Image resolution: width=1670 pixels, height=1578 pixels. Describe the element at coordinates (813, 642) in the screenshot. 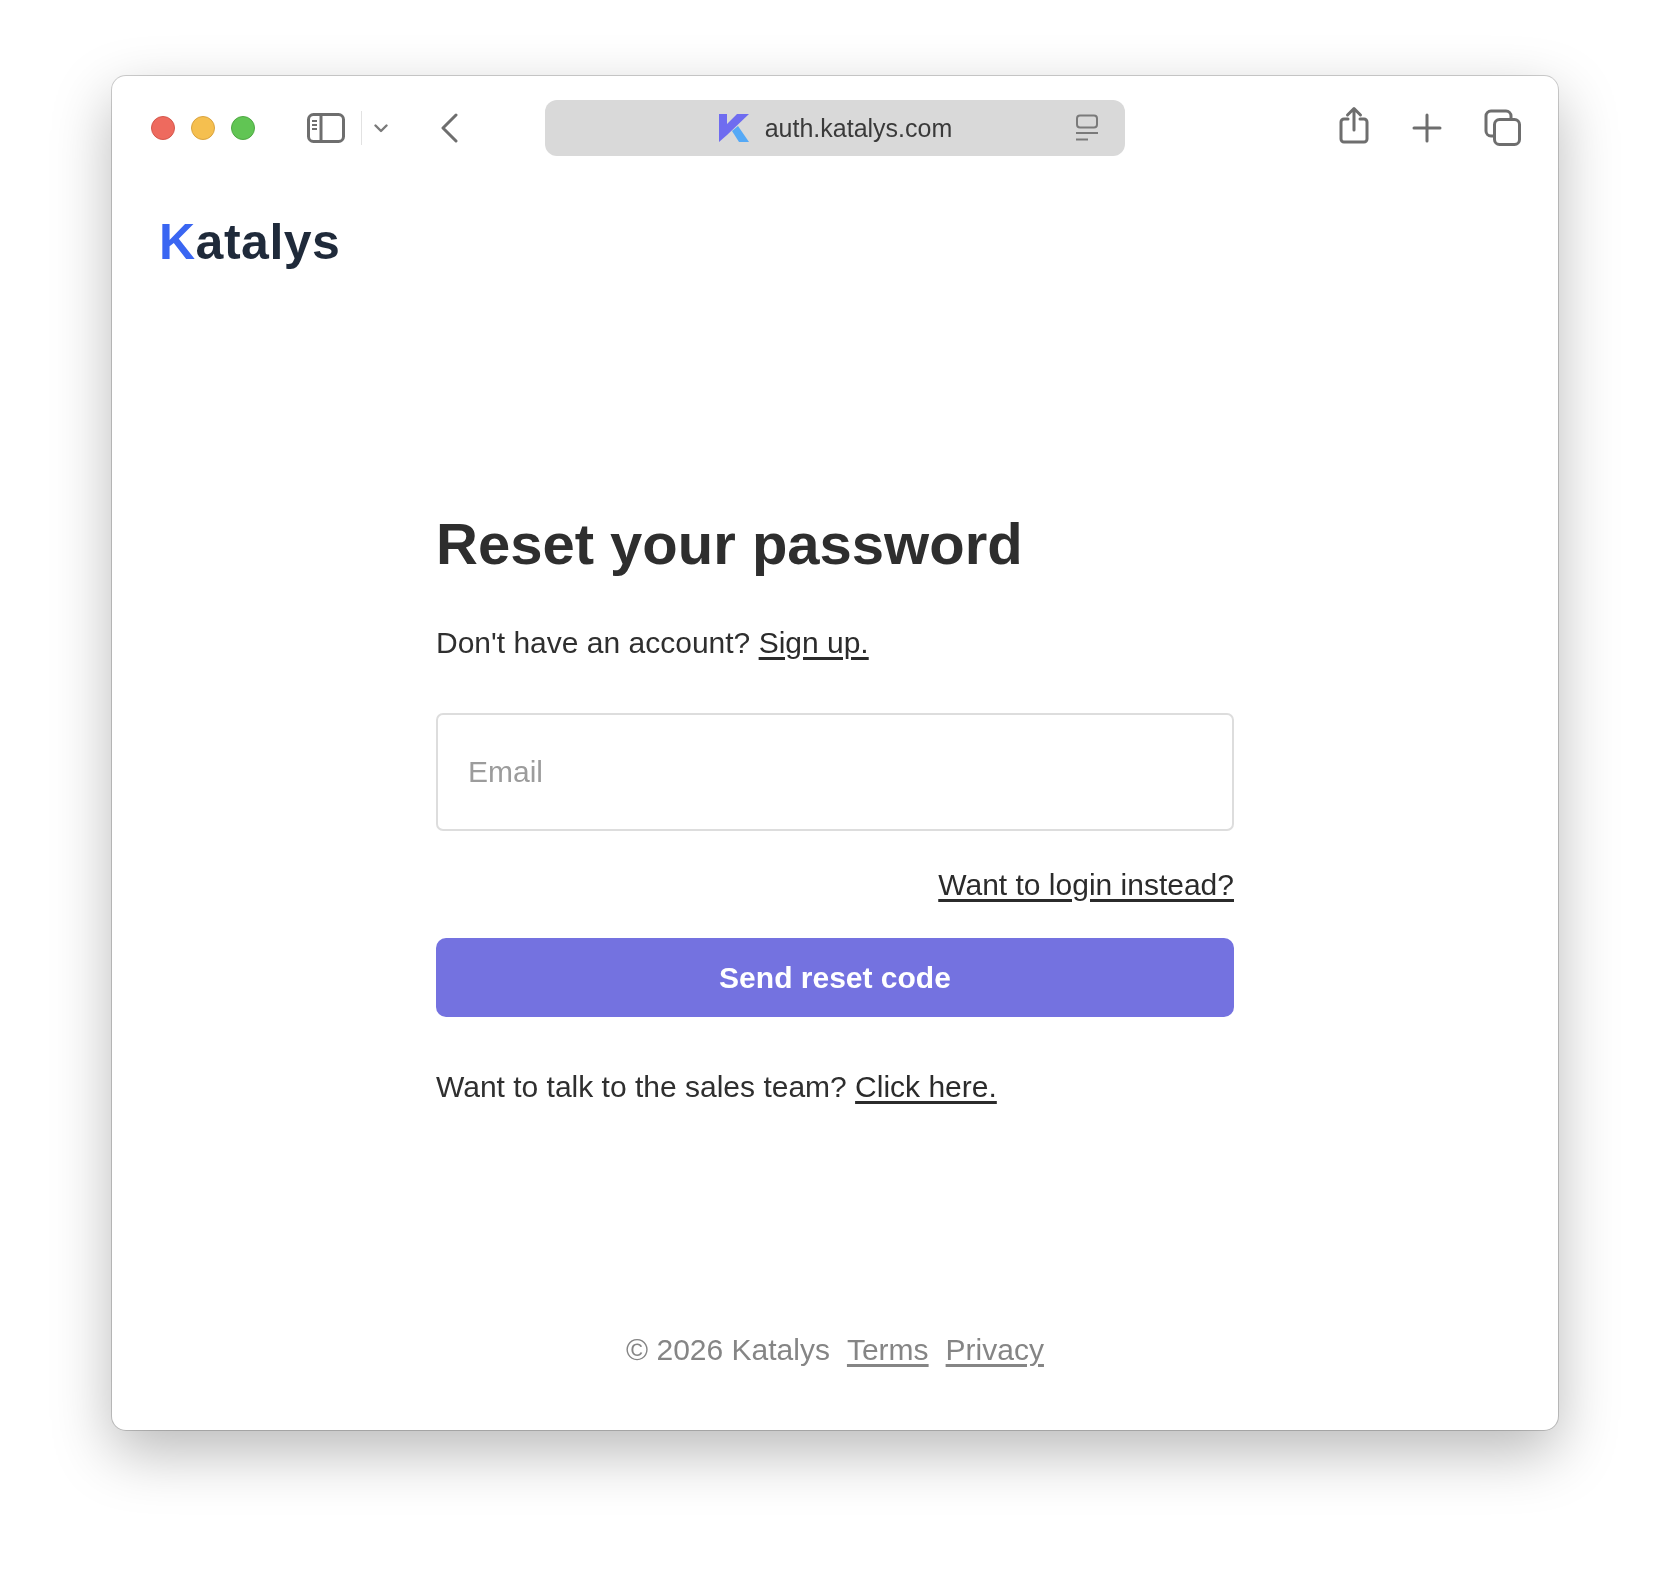

I see `signup-link: Sign up.` at that location.